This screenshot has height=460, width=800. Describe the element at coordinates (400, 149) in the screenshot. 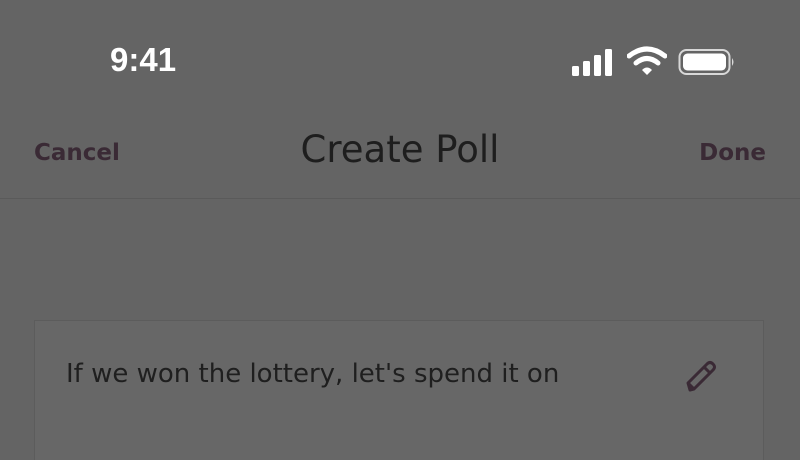

I see `page-title: Create Poll` at that location.